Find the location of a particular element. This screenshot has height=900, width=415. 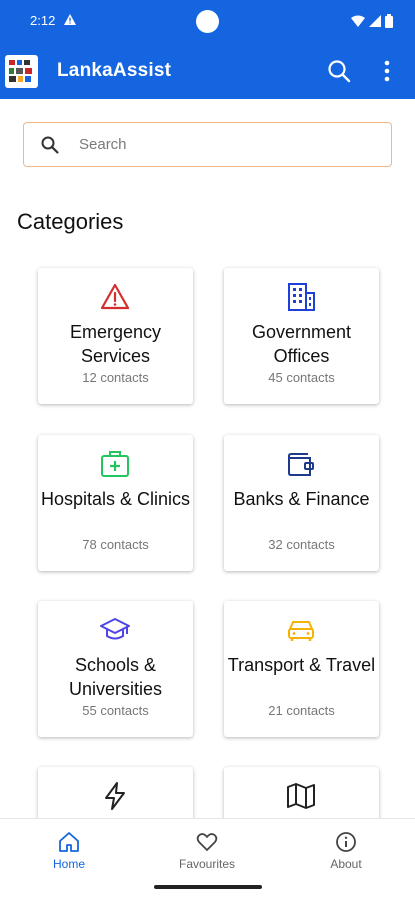

category-card-hospitals: Hospitals & Clinics 78 contacts is located at coordinates (115, 503).